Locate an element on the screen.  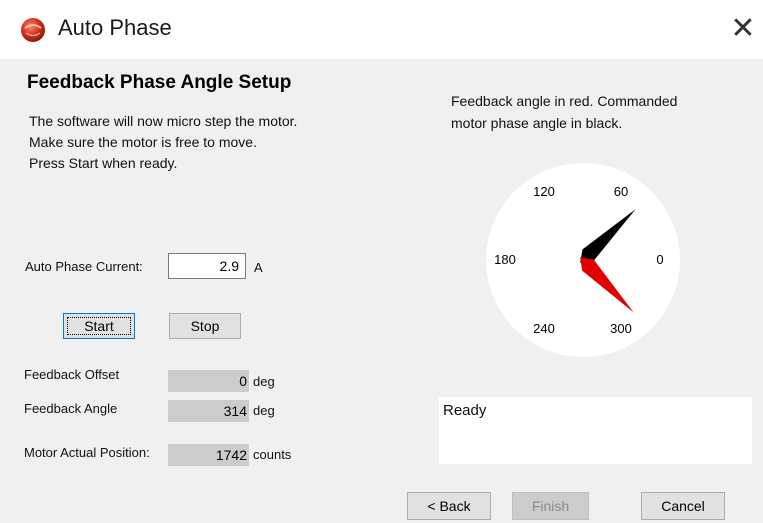
title-bar: Auto Phase ✕ is located at coordinates (381, 29).